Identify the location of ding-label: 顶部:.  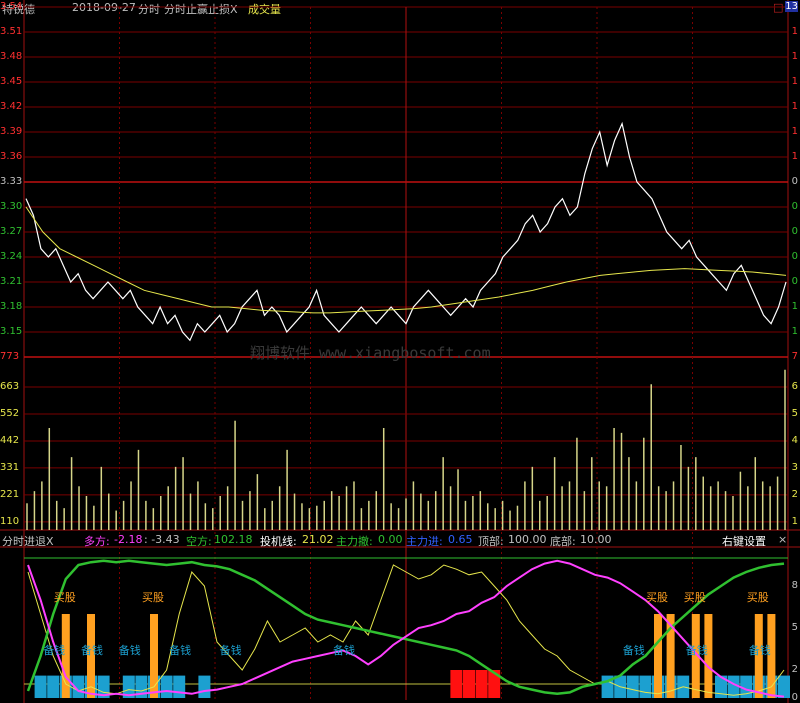
(491, 541).